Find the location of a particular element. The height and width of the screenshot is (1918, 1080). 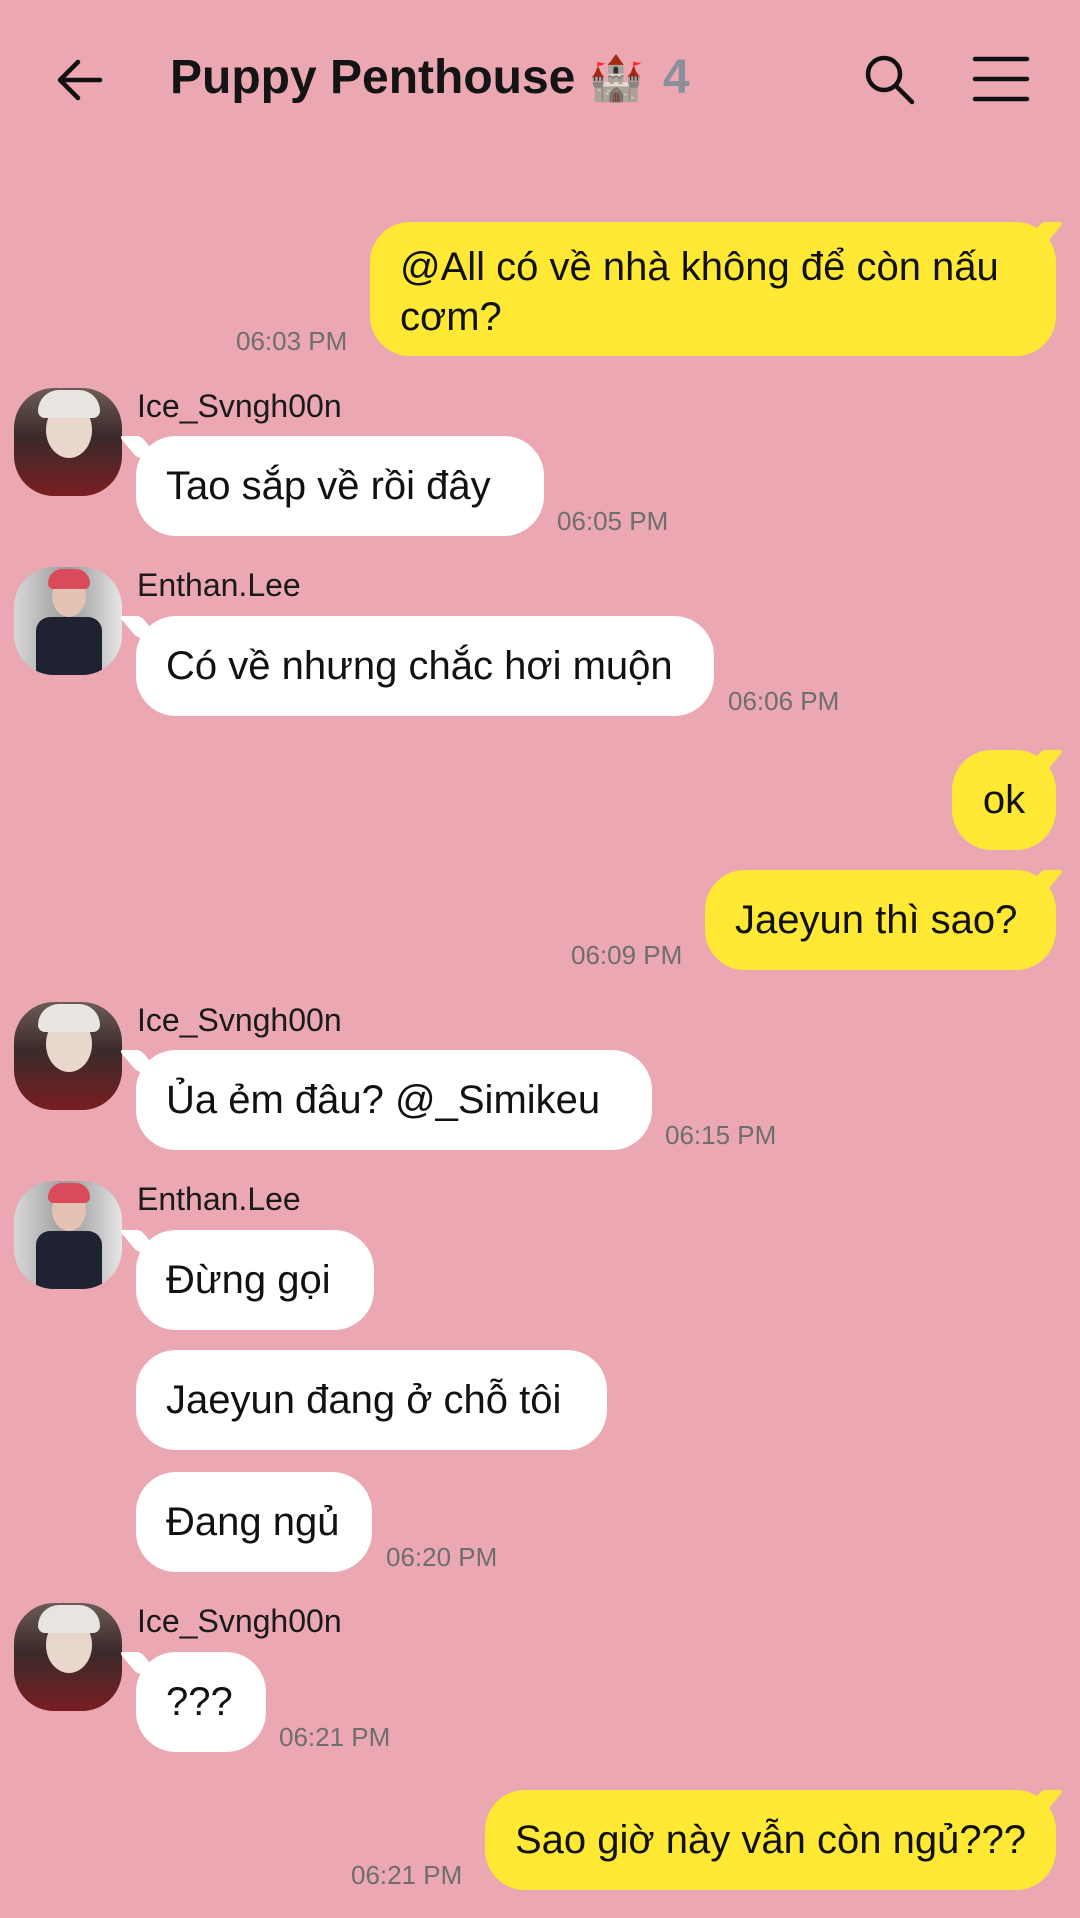

message-bubble-incoming: ??? is located at coordinates (201, 1702).